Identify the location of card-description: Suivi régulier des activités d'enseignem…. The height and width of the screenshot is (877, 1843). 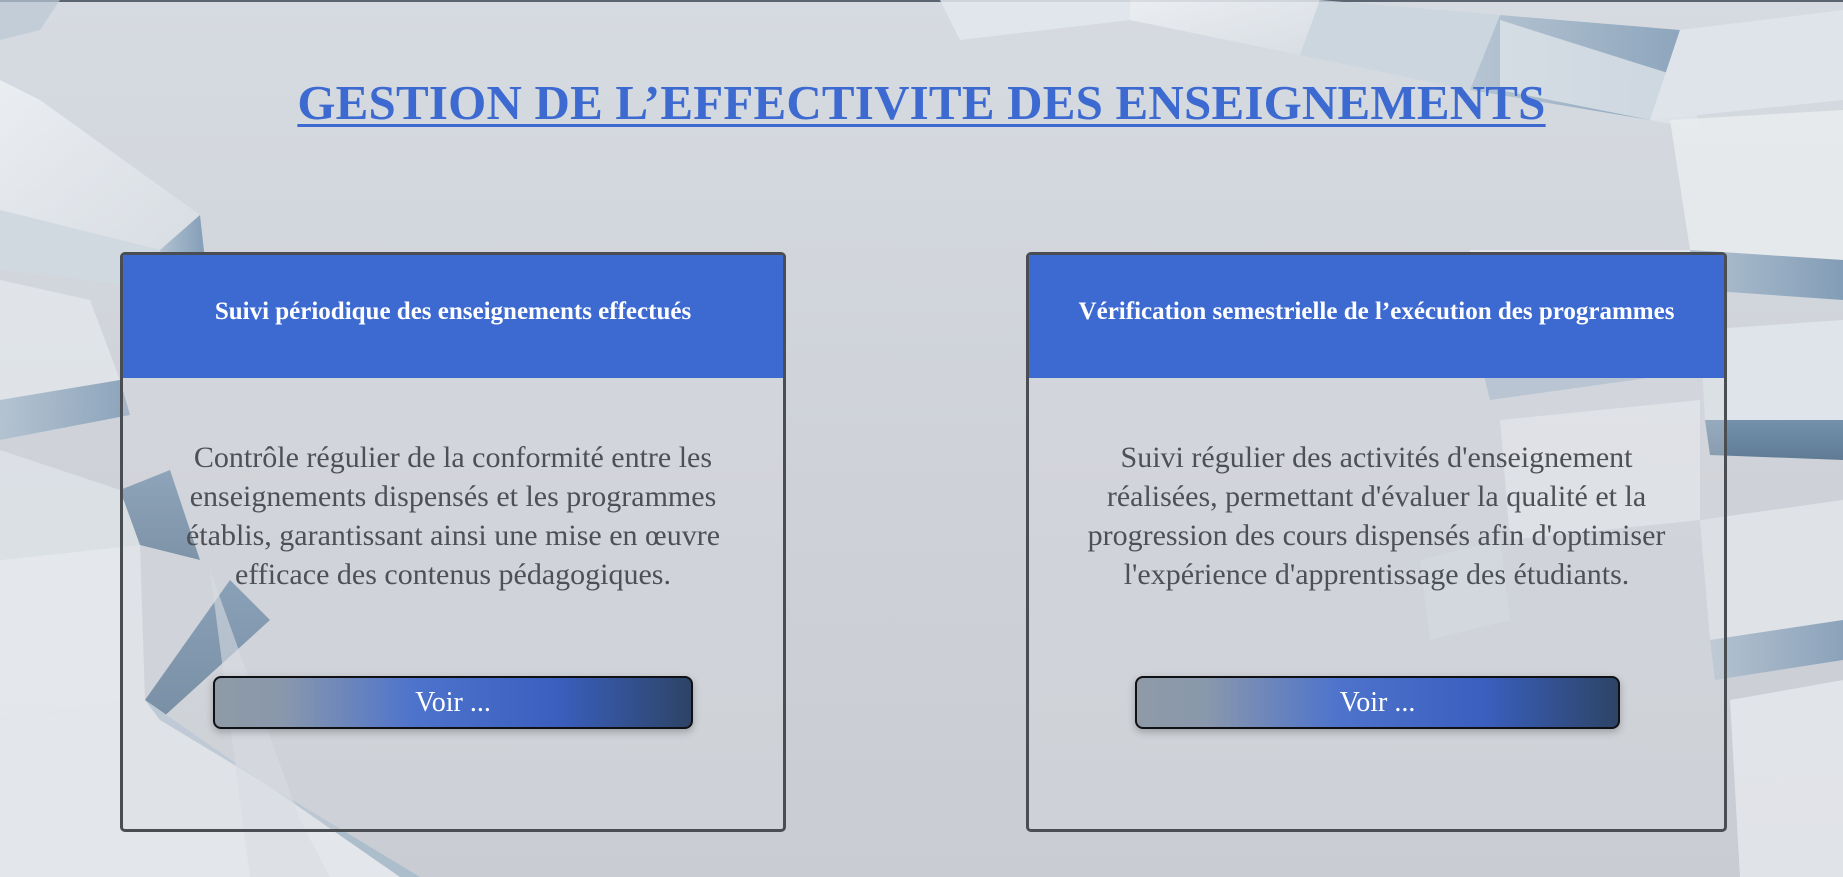
(1376, 516).